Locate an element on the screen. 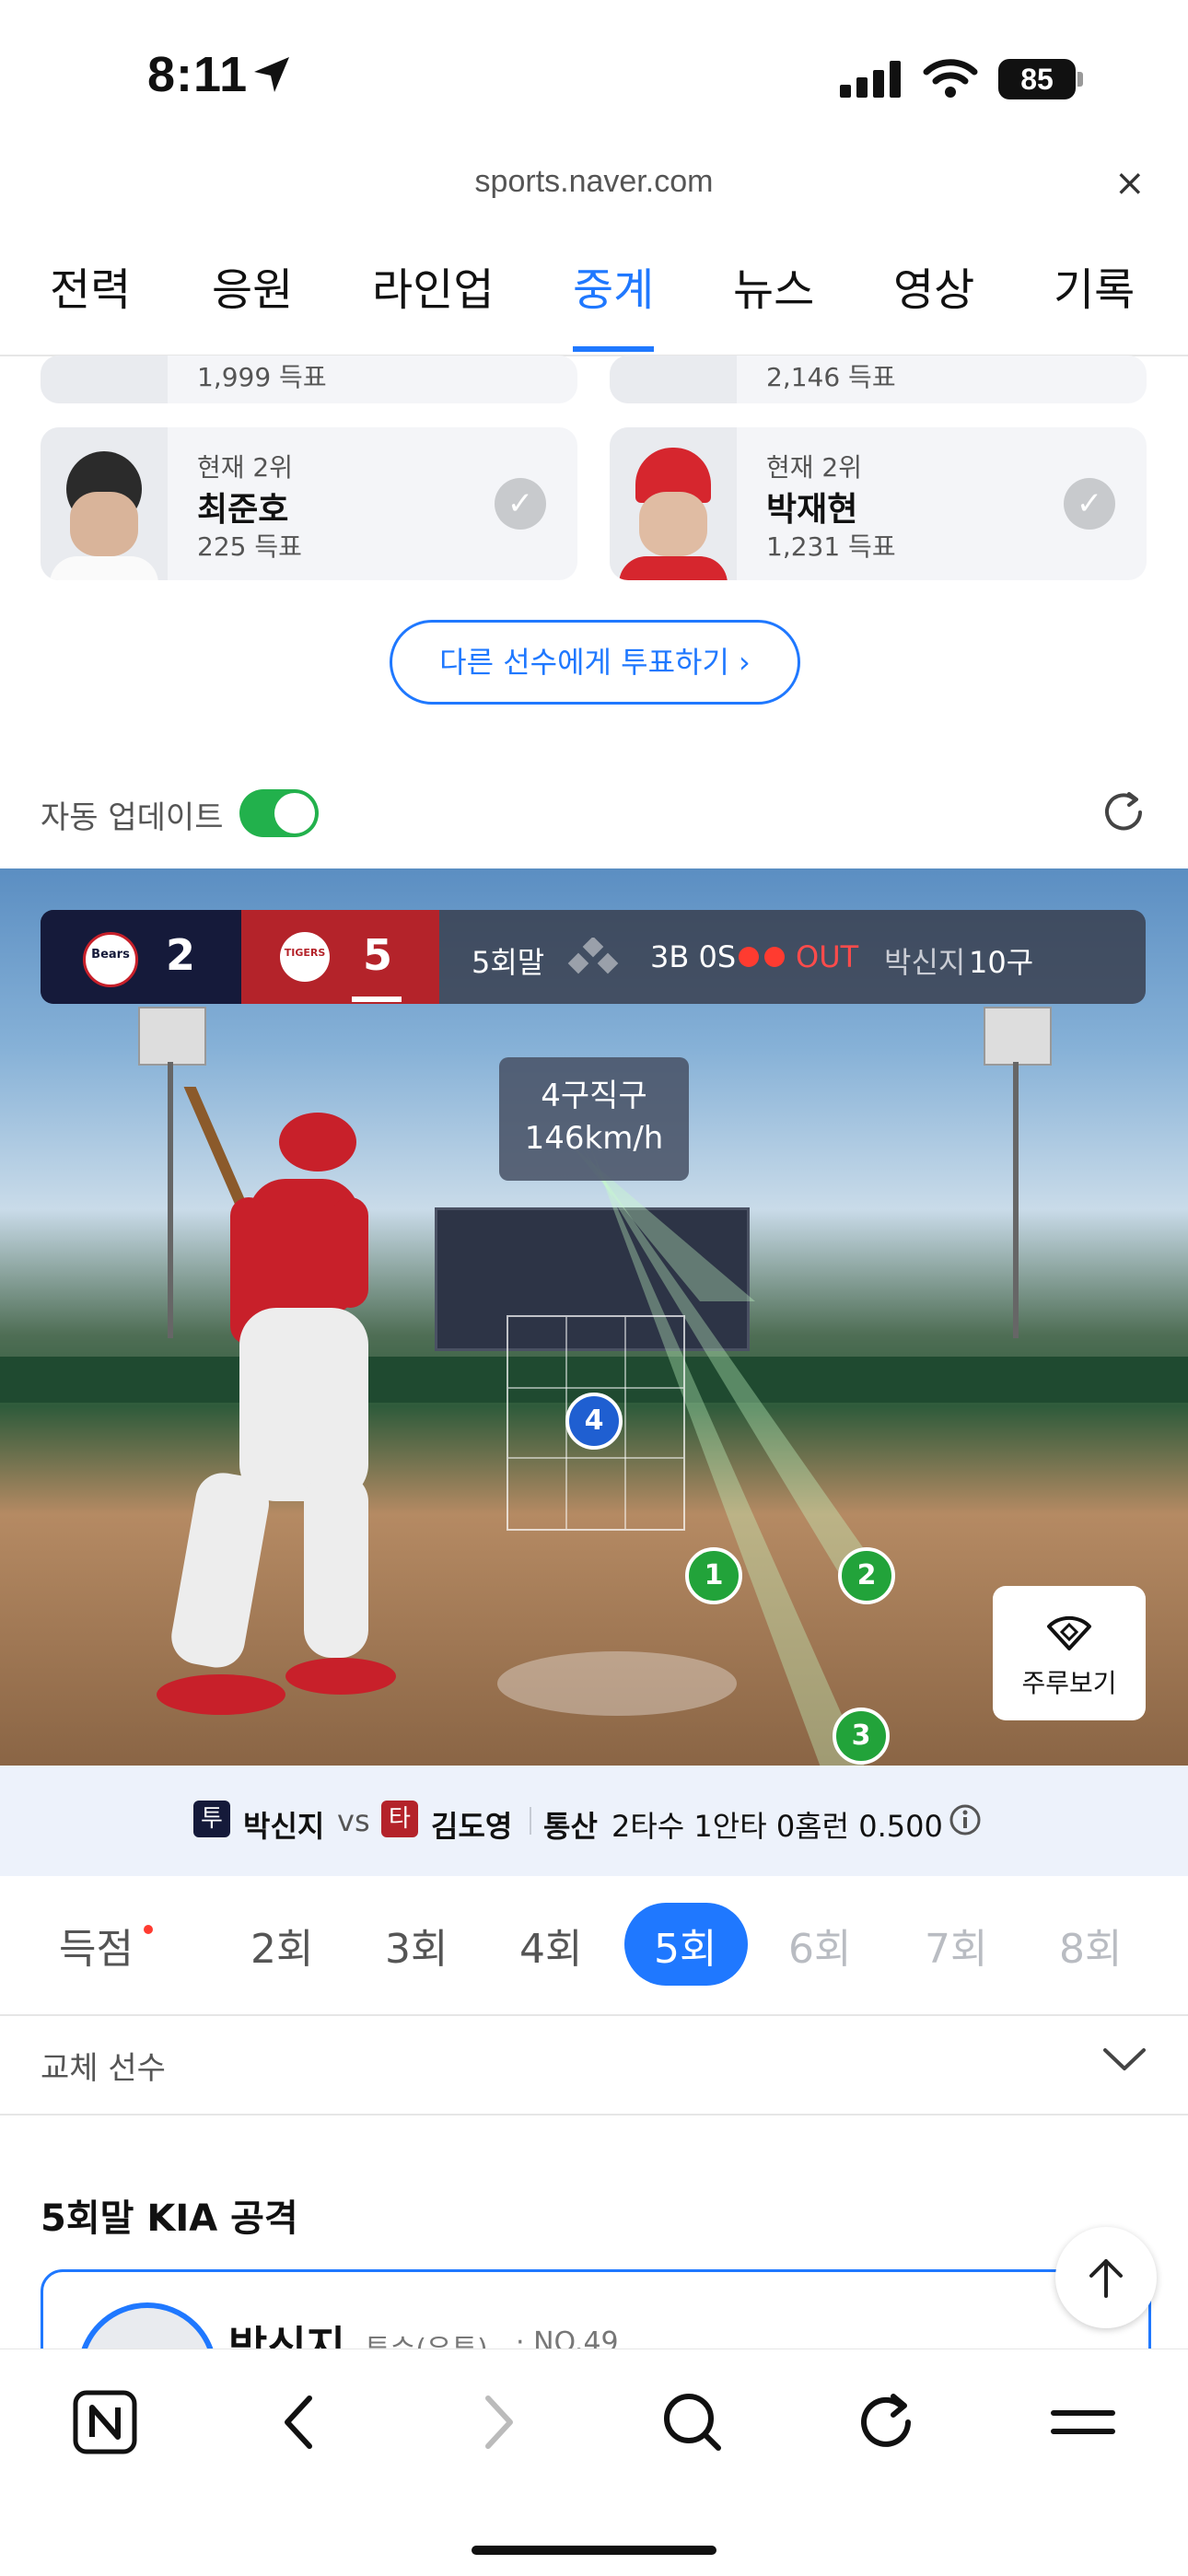 The width and height of the screenshot is (1188, 2576). player-name: 최준호 is located at coordinates (243, 510).